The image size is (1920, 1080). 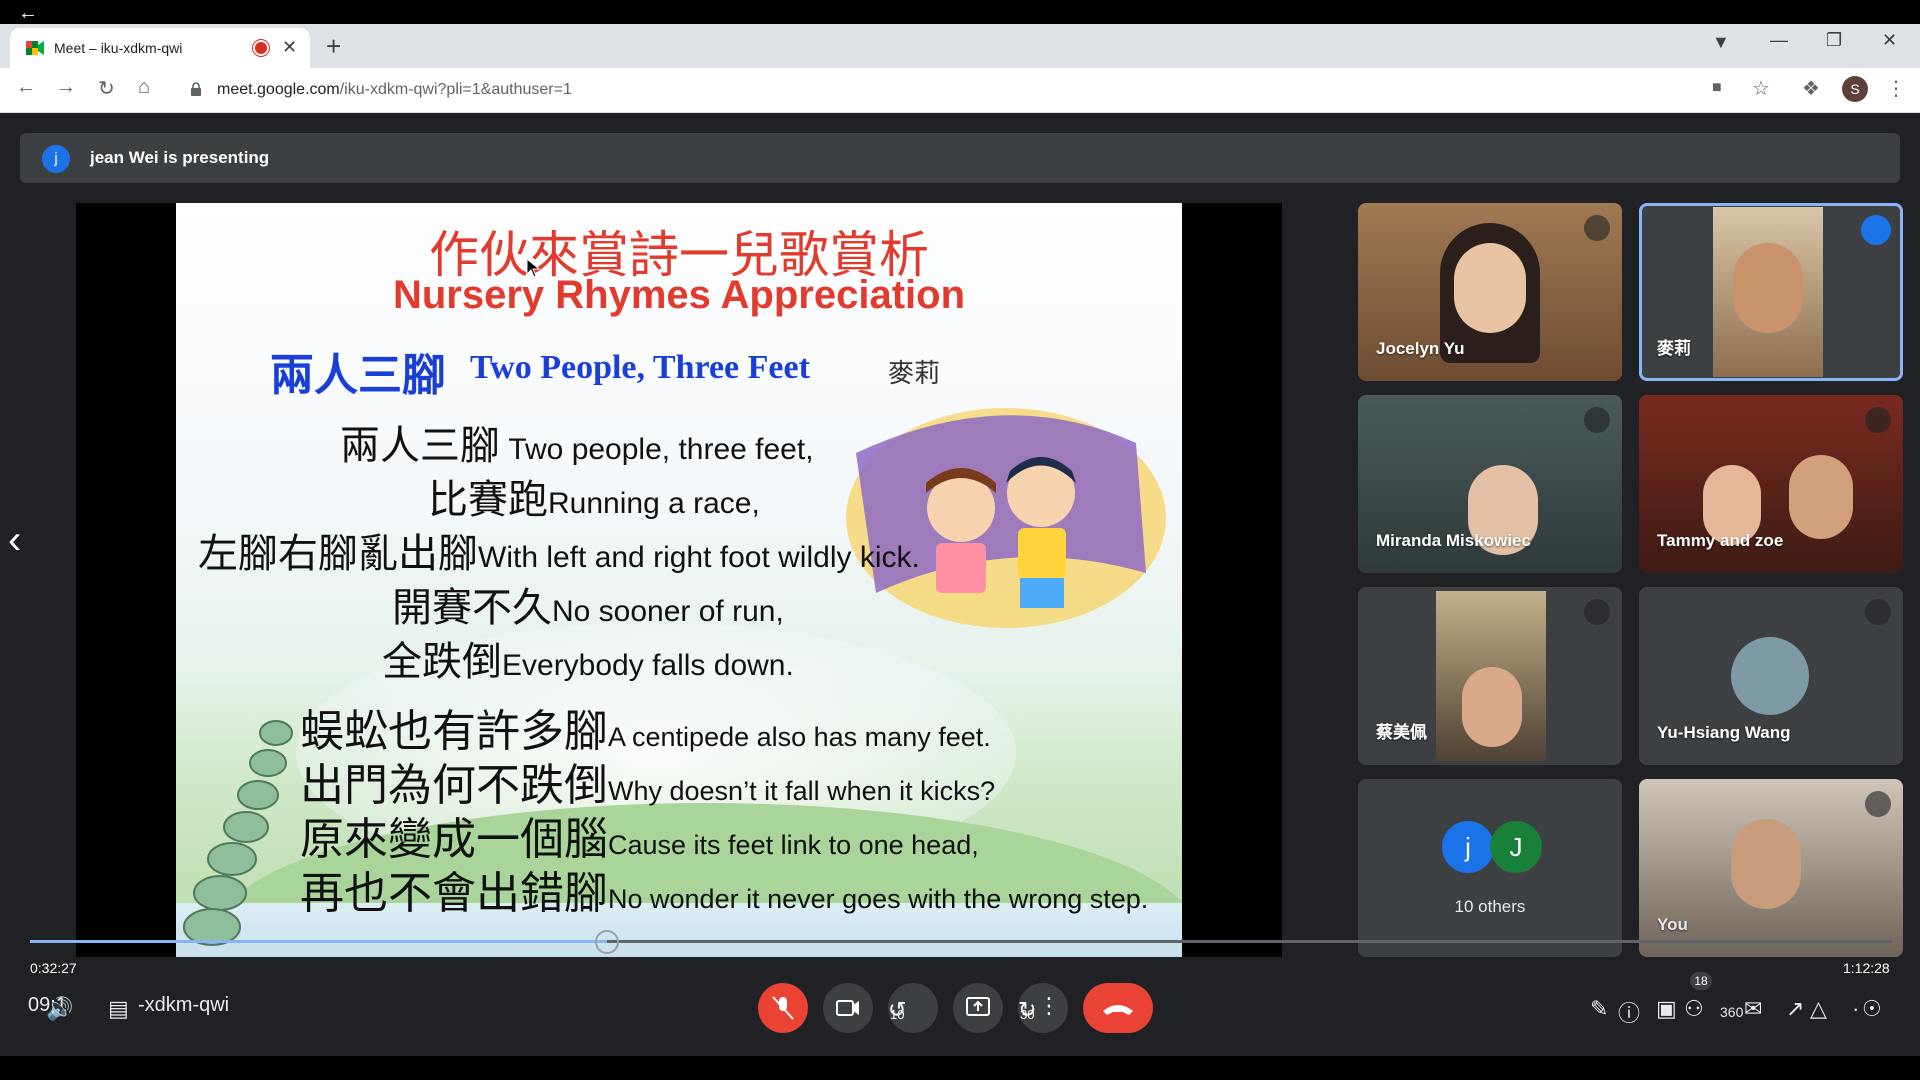 What do you see at coordinates (1771, 292) in the screenshot?
I see `participant-tile: 麥莉` at bounding box center [1771, 292].